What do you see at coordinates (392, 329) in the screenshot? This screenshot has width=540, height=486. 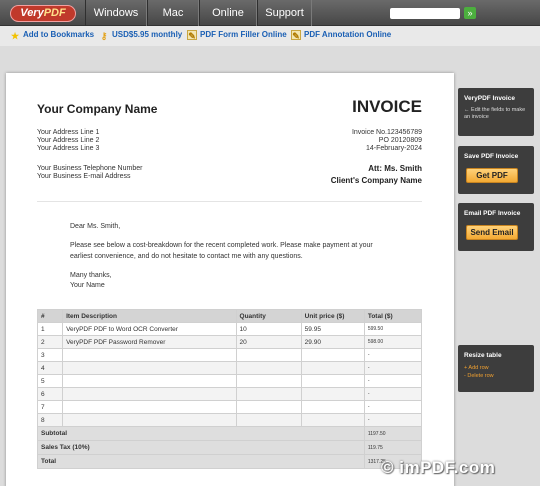 I see `cell-row-total: 599.50` at bounding box center [392, 329].